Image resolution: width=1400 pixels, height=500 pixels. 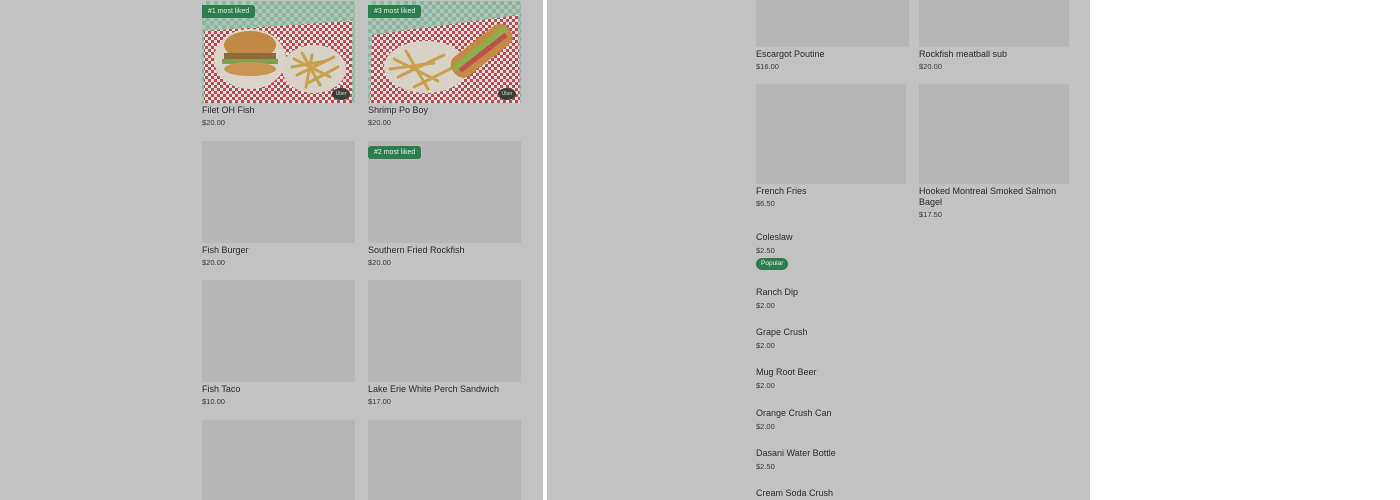 I want to click on menu-item-name: Grape Crush, so click(x=782, y=332).